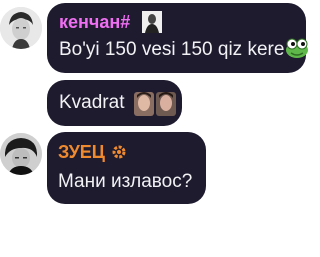 This screenshot has width=320, height=257. I want to click on gear-icon, so click(119, 152).